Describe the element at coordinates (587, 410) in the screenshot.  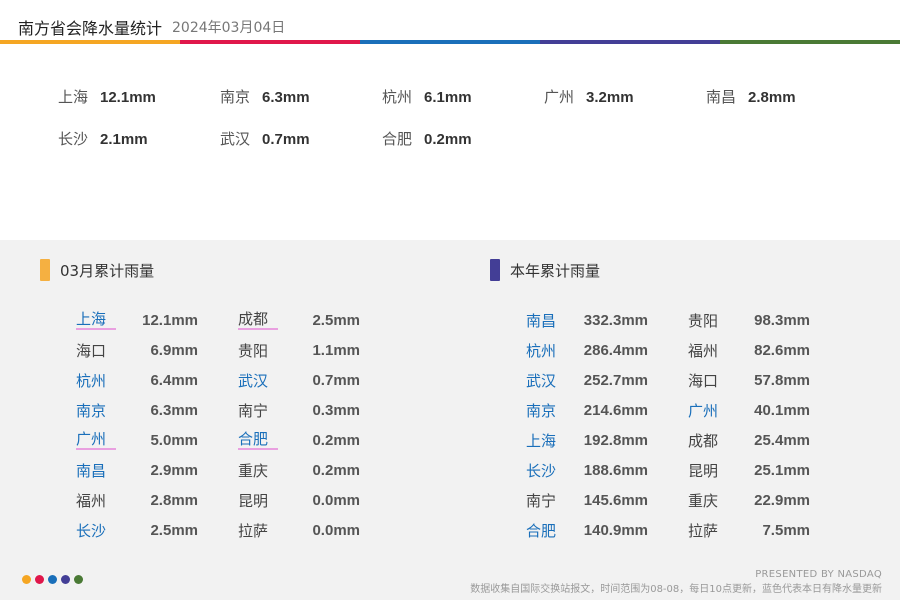
I see `table-row: 南京 214.6mm` at that location.